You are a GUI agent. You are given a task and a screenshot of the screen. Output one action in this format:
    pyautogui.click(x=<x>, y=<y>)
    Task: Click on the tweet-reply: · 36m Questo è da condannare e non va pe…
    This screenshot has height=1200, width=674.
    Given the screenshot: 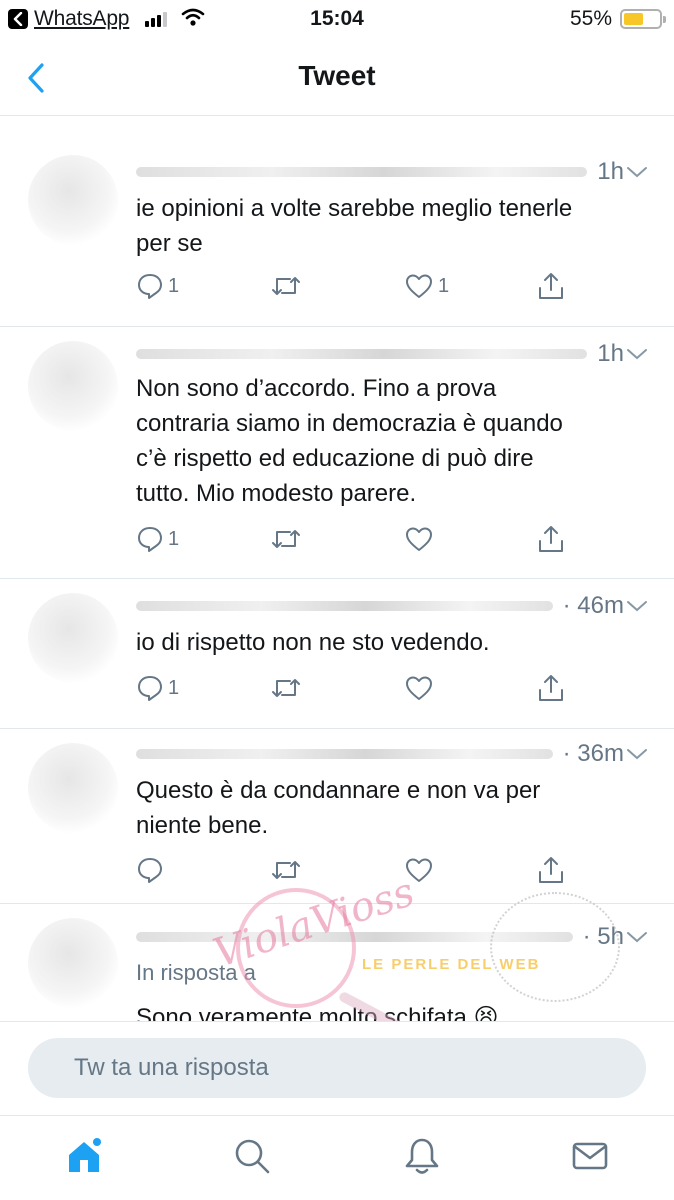 What is the action you would take?
    pyautogui.click(x=337, y=816)
    